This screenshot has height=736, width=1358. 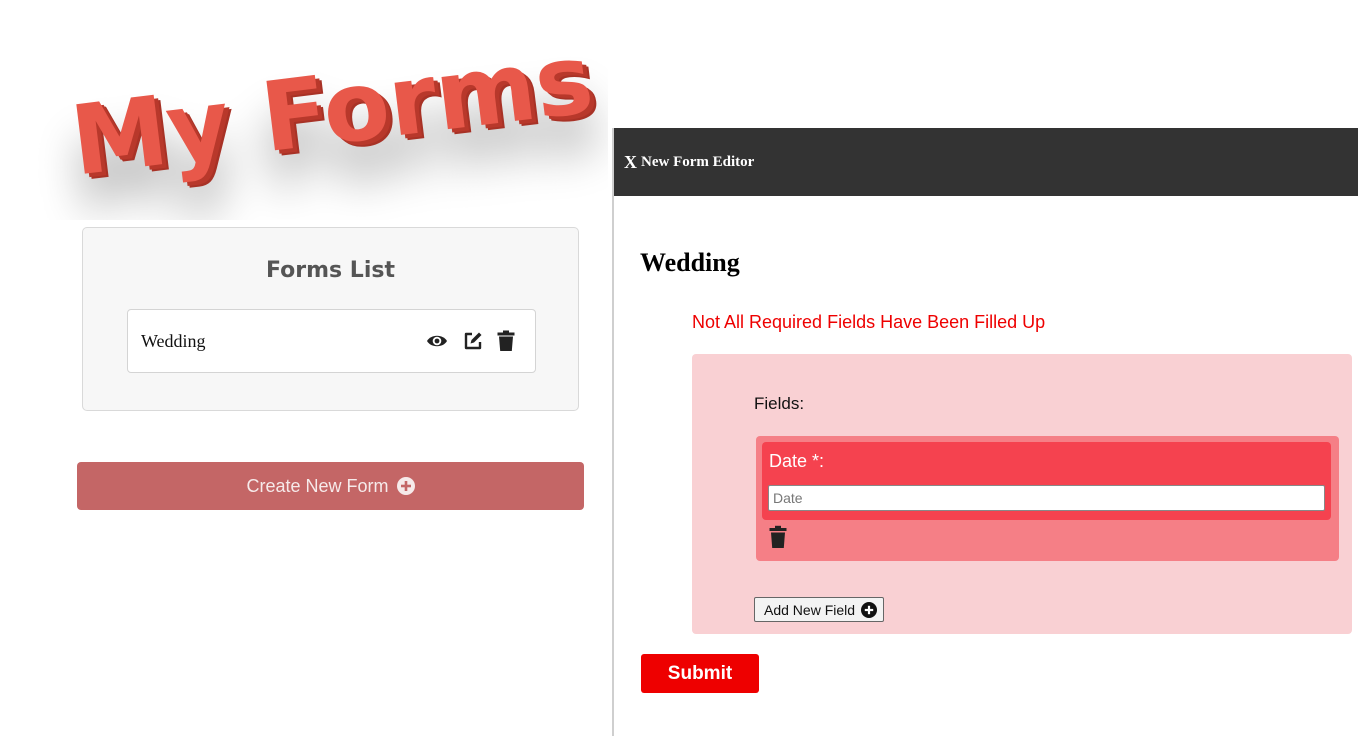 I want to click on add-new-field-button: Add New Field, so click(x=819, y=609).